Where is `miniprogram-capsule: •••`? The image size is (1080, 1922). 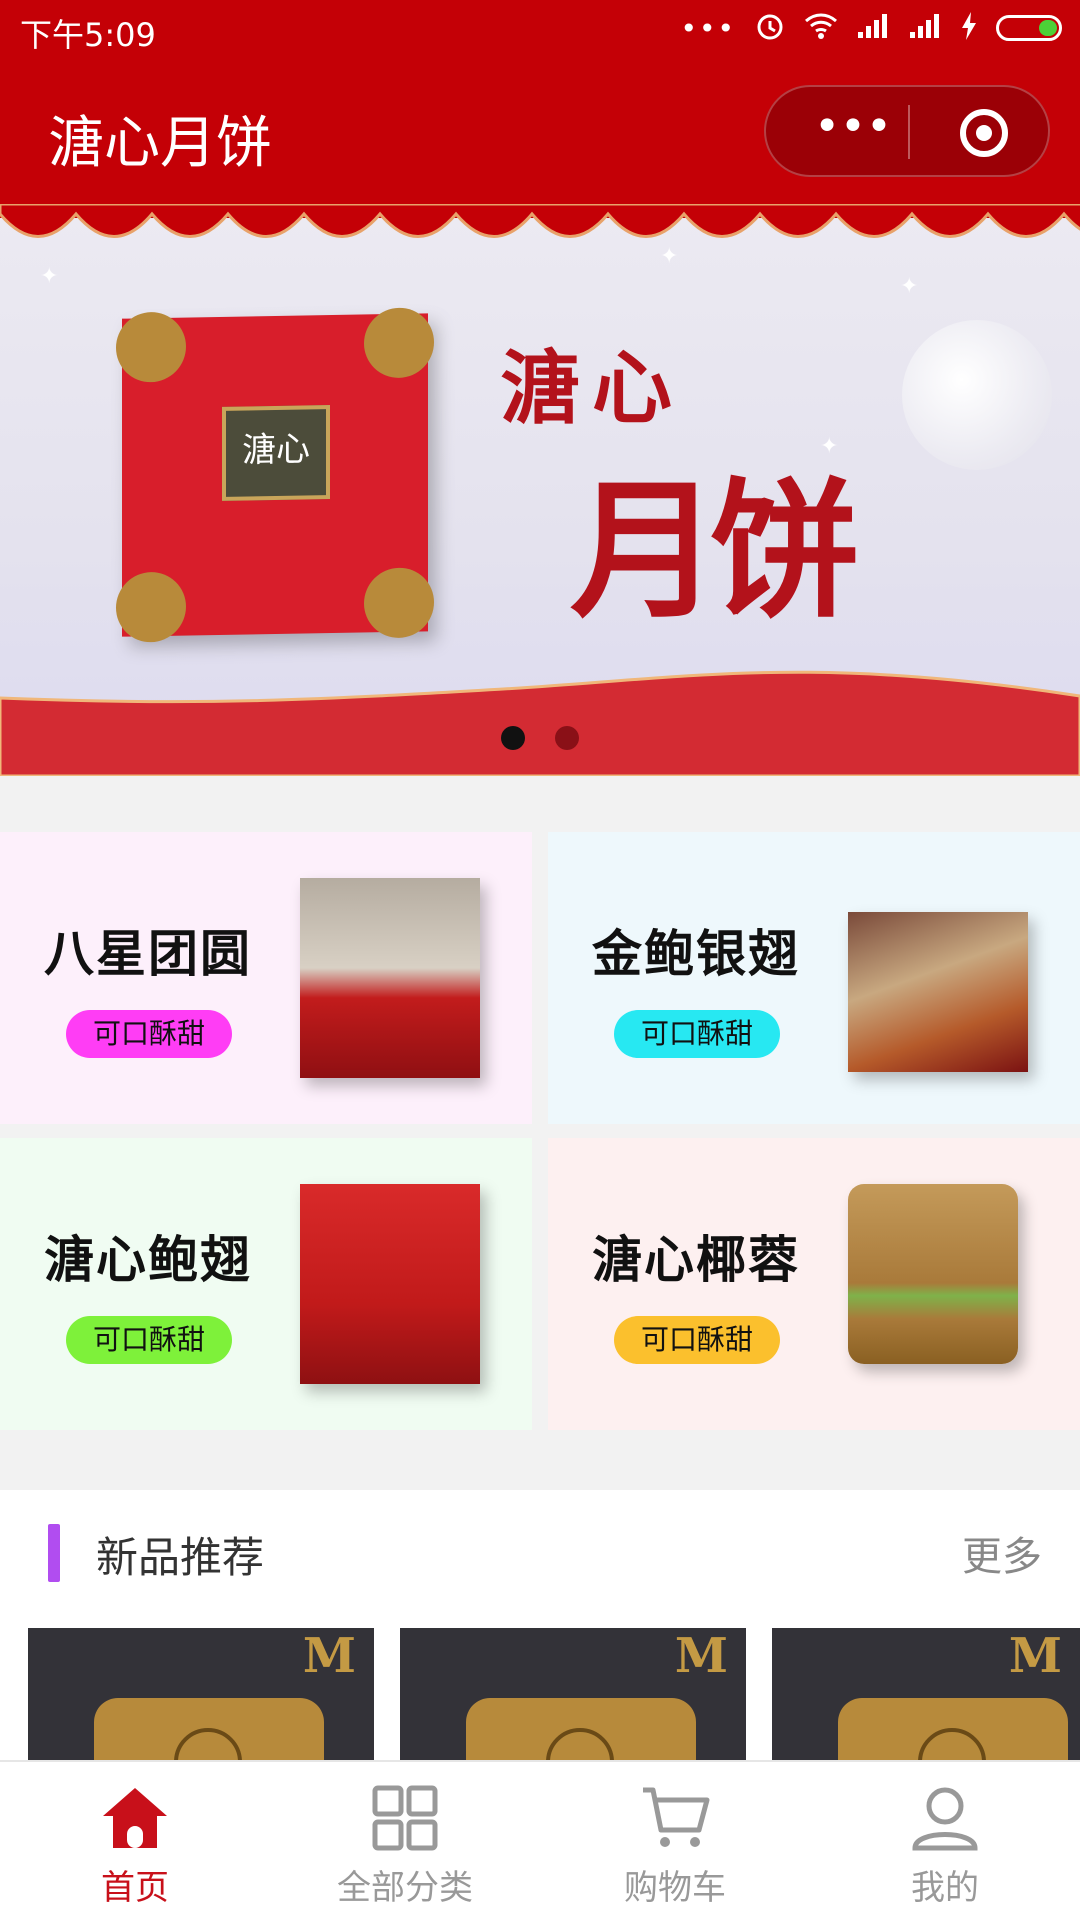
miniprogram-capsule: ••• is located at coordinates (907, 131).